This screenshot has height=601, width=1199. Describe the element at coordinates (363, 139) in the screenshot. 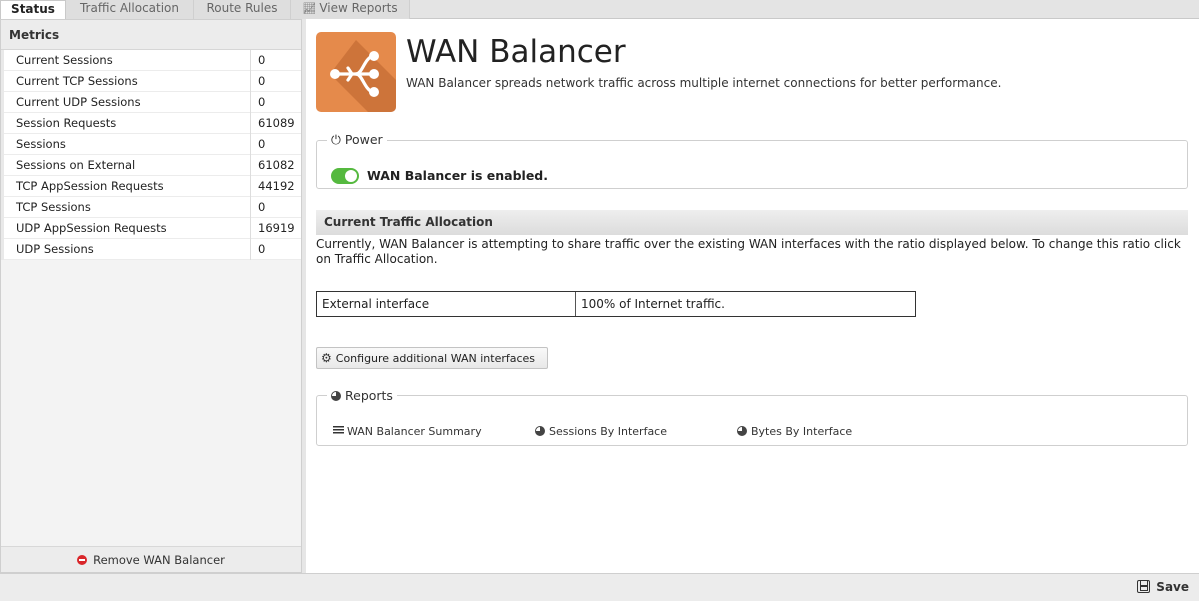

I see `power-legend-label: Power` at that location.